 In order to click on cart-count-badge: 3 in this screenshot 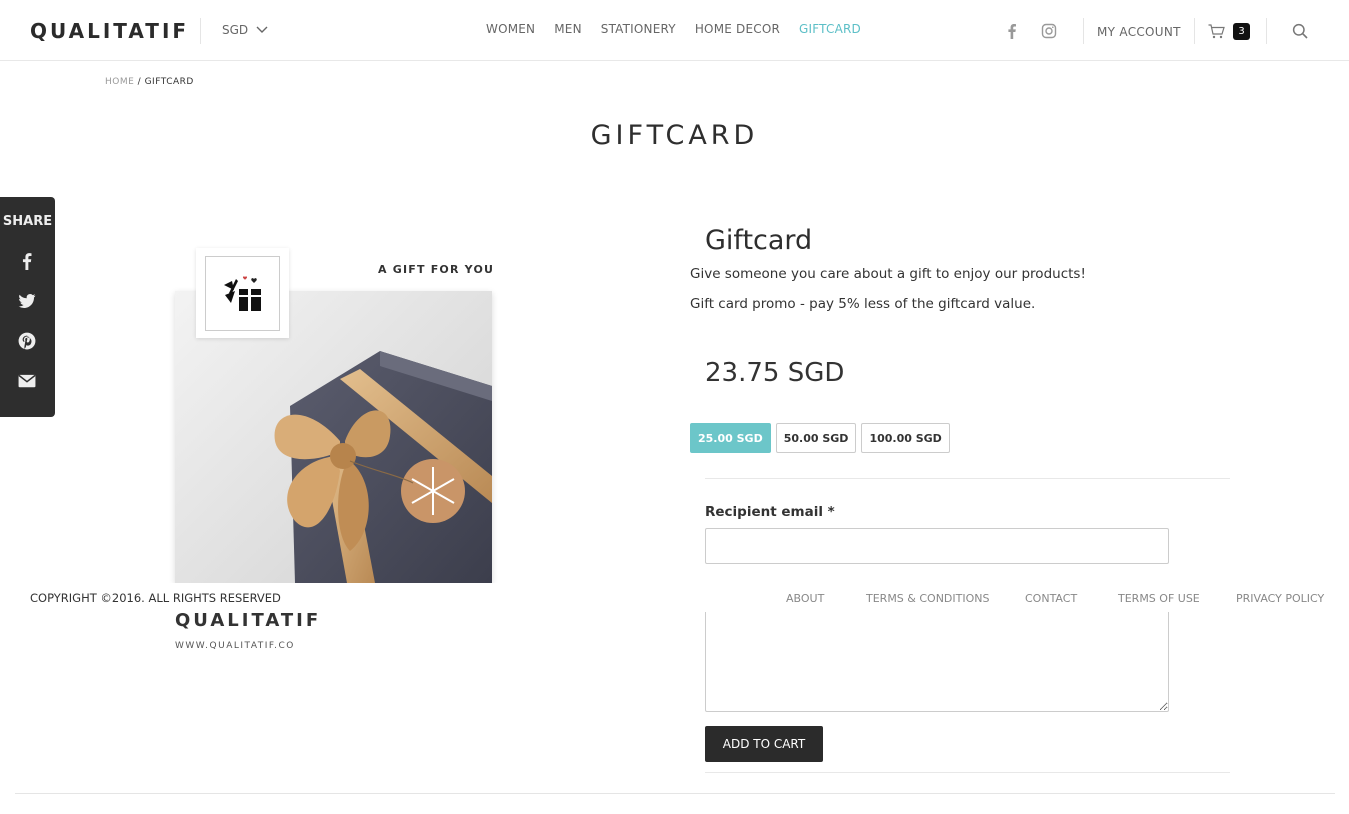, I will do `click(1241, 31)`.